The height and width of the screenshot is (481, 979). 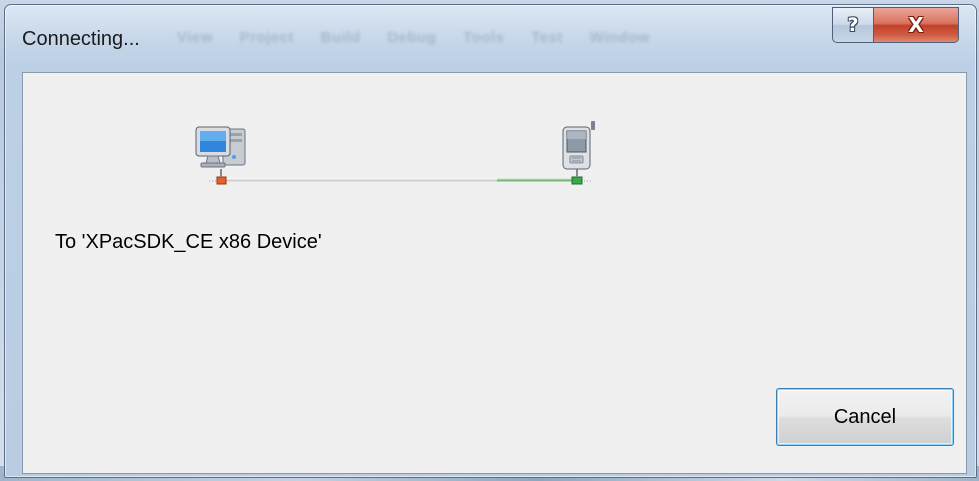 I want to click on background-menu-item: Build, so click(x=340, y=37).